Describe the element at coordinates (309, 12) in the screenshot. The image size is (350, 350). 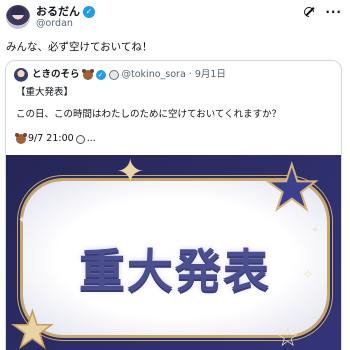
I see `grok-icon` at that location.